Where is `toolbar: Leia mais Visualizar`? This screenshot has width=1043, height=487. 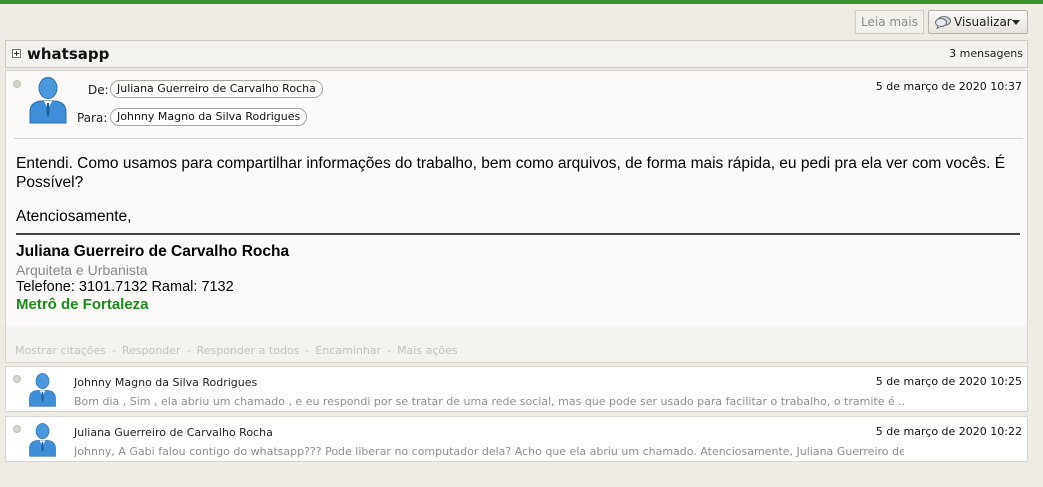
toolbar: Leia mais Visualizar is located at coordinates (521, 22).